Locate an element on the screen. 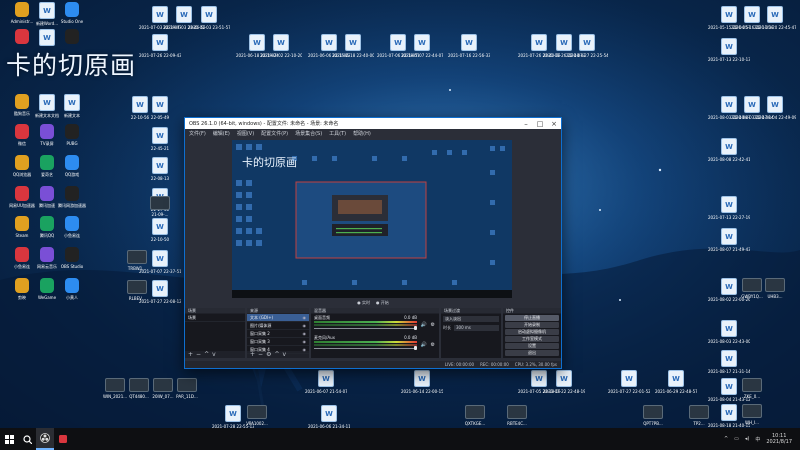  add-source-icon: + is located at coordinates (252, 354).